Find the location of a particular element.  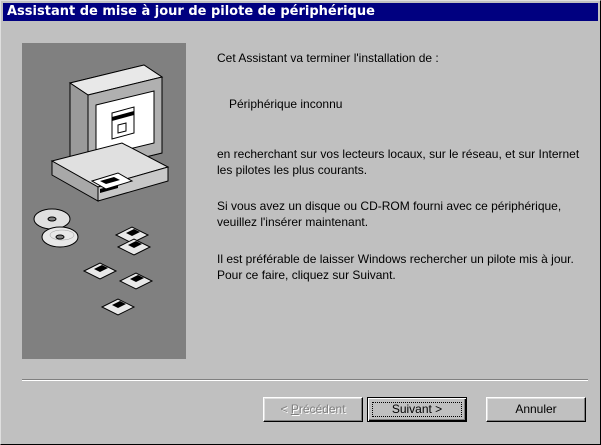

cd-disks-icon is located at coordinates (56, 228).